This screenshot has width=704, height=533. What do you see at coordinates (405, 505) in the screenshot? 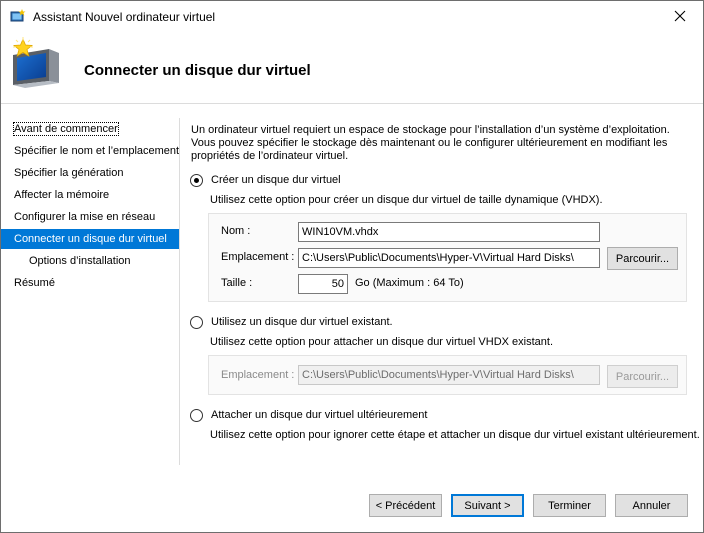
I see `previous-button: < Précédent` at bounding box center [405, 505].